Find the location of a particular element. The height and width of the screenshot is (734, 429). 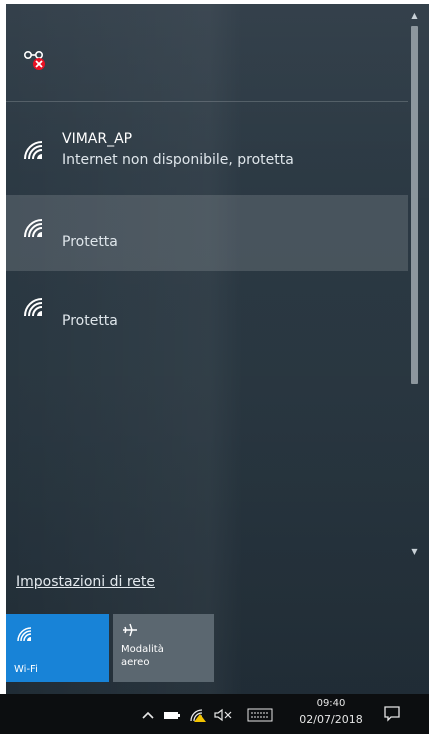

clock-date: 02/07/2018 is located at coordinates (331, 719).